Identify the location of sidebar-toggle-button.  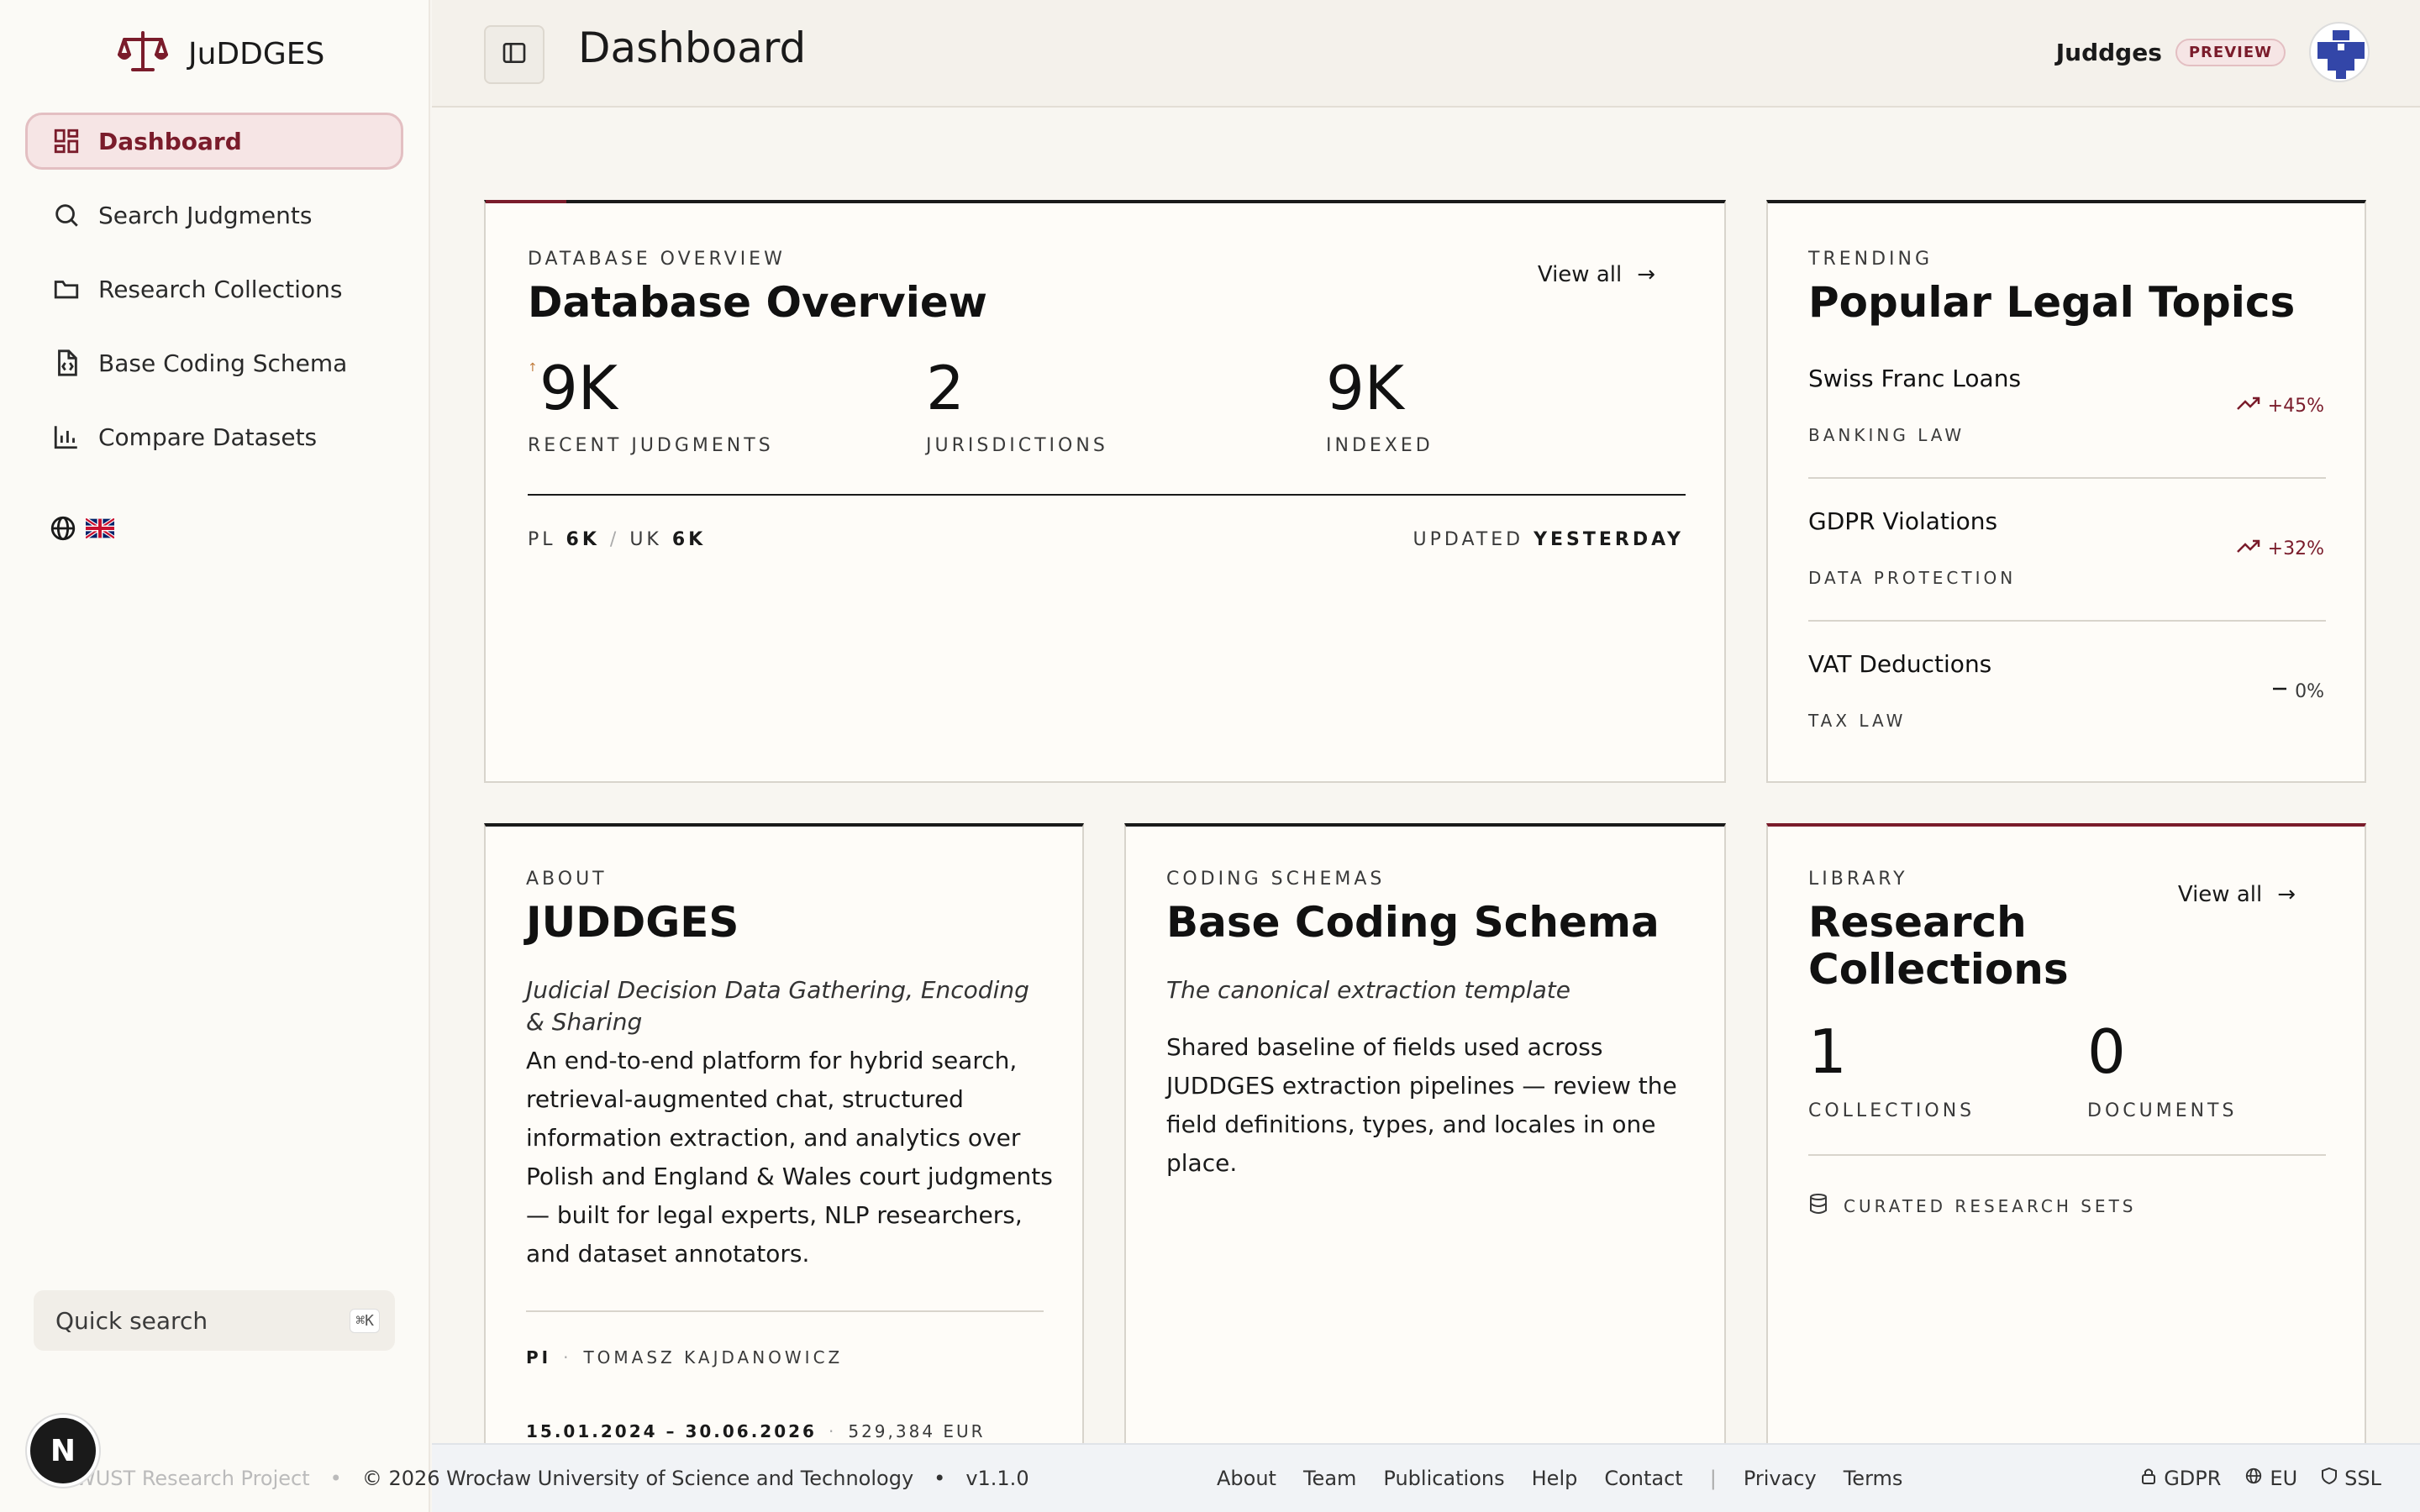
(514, 54).